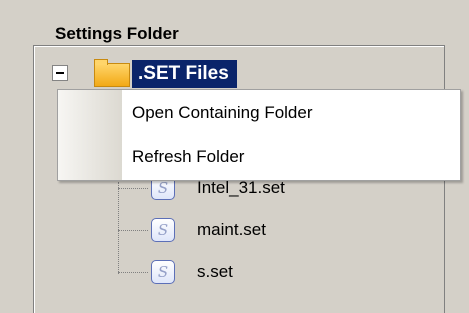 This screenshot has height=313, width=469. What do you see at coordinates (112, 73) in the screenshot?
I see `folder-icon` at bounding box center [112, 73].